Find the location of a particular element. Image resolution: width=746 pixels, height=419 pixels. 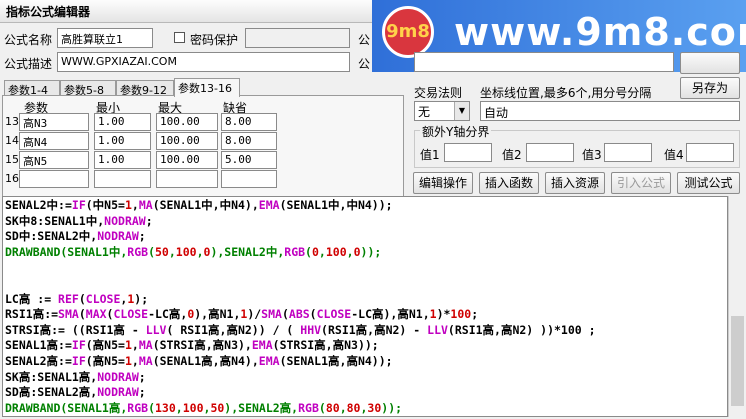

extra-axis-group-title: 额外Y轴分界 is located at coordinates (456, 131).